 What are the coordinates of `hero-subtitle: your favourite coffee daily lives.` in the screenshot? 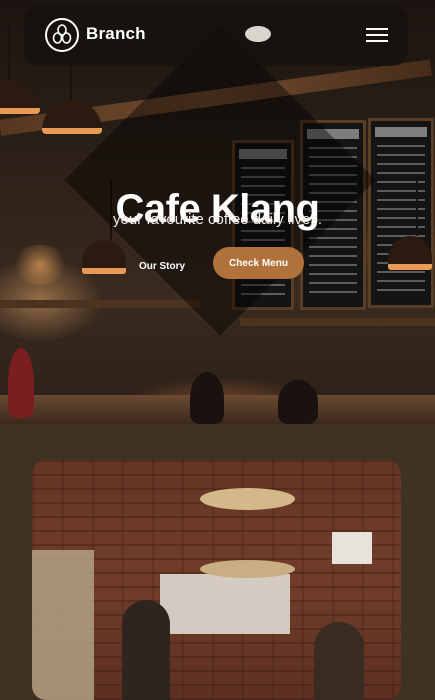 It's located at (217, 219).